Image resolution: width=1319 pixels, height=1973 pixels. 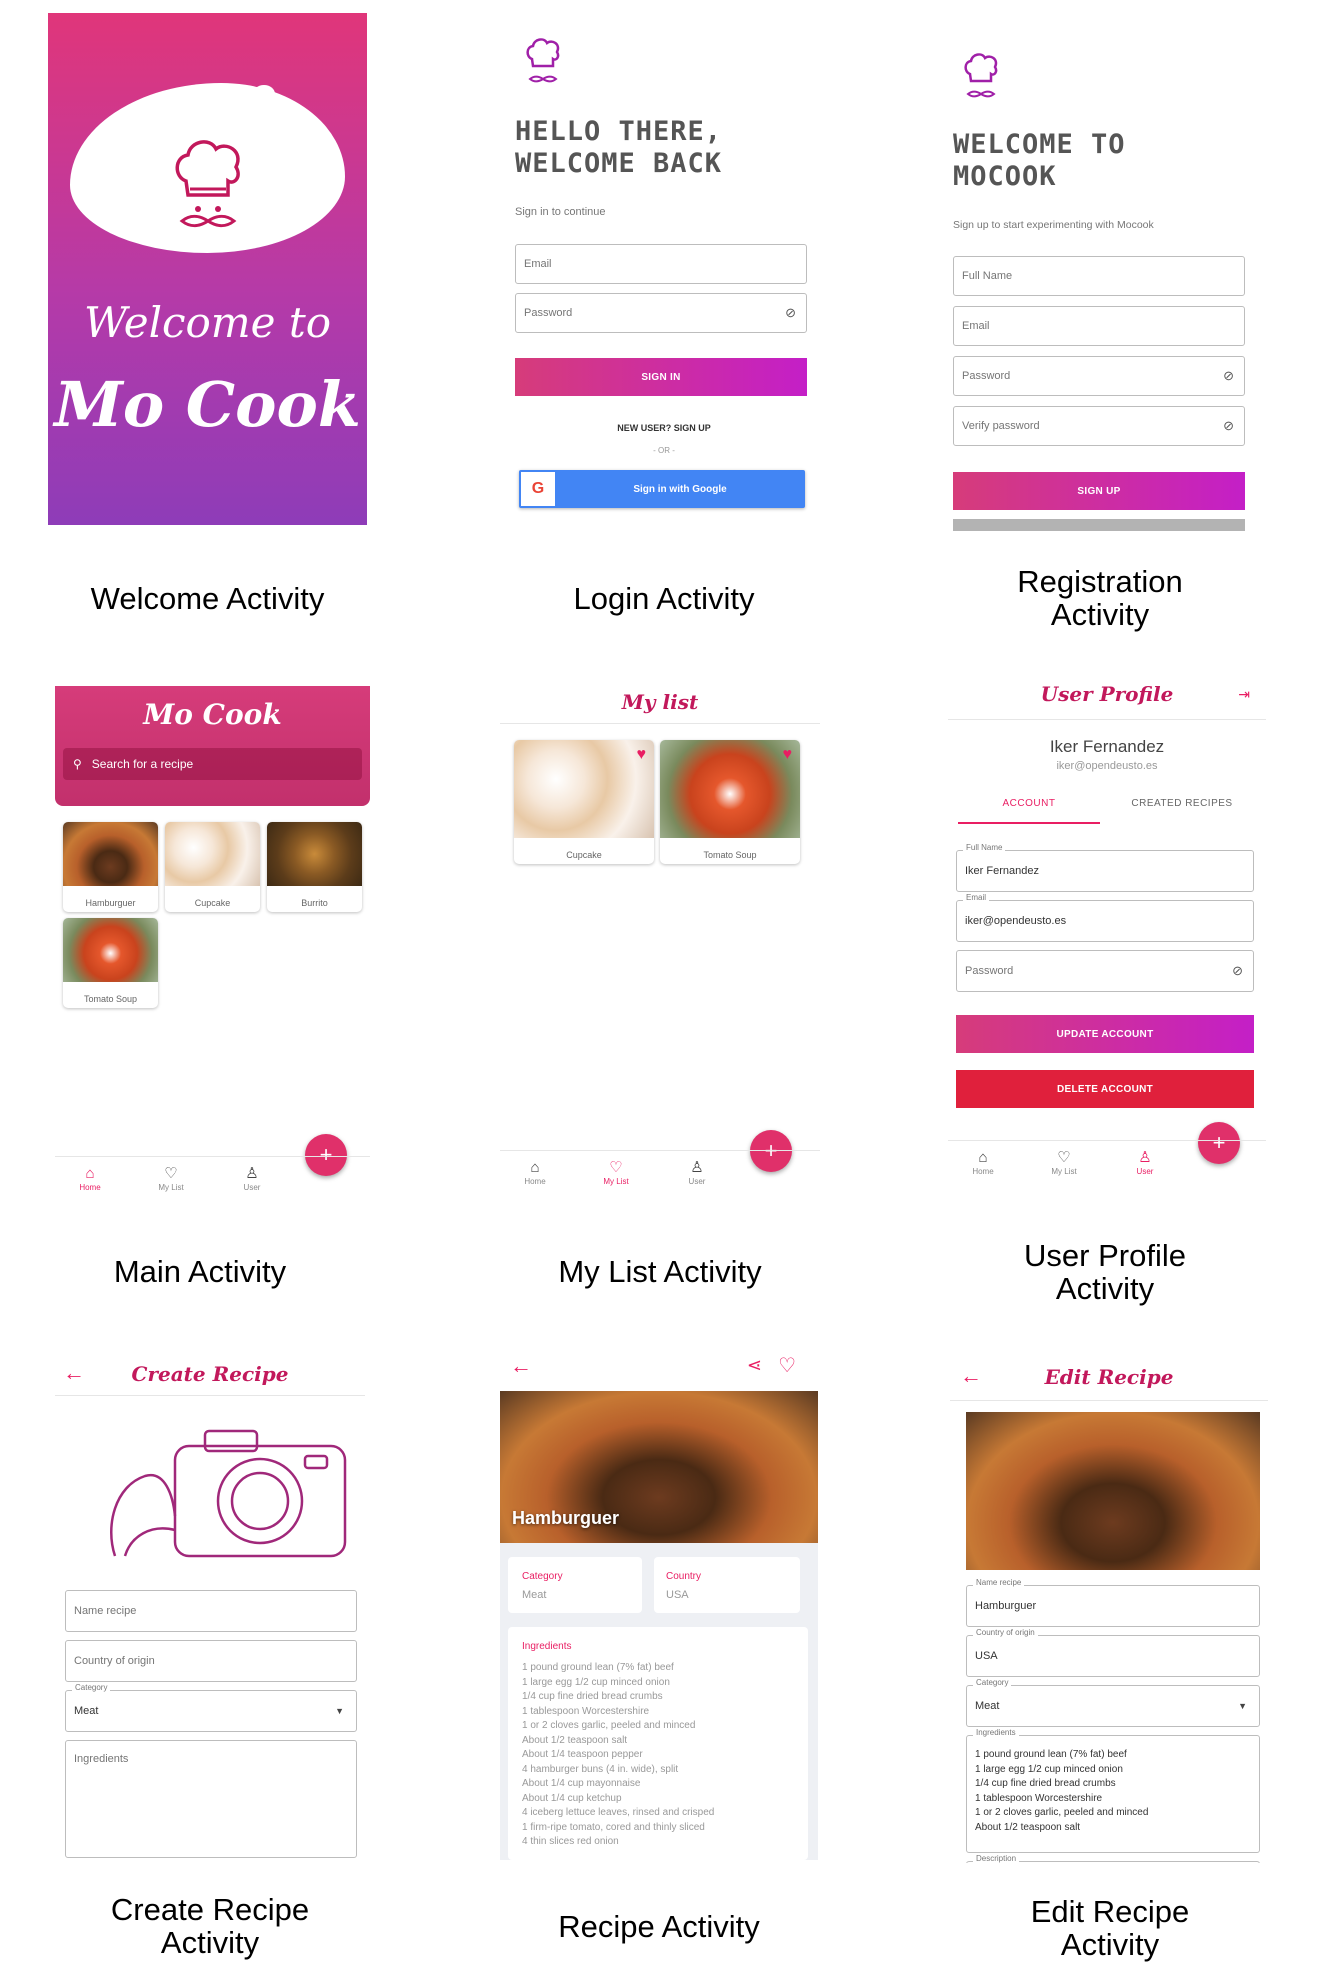 I want to click on recipe-label: Tomato Soup, so click(x=110, y=999).